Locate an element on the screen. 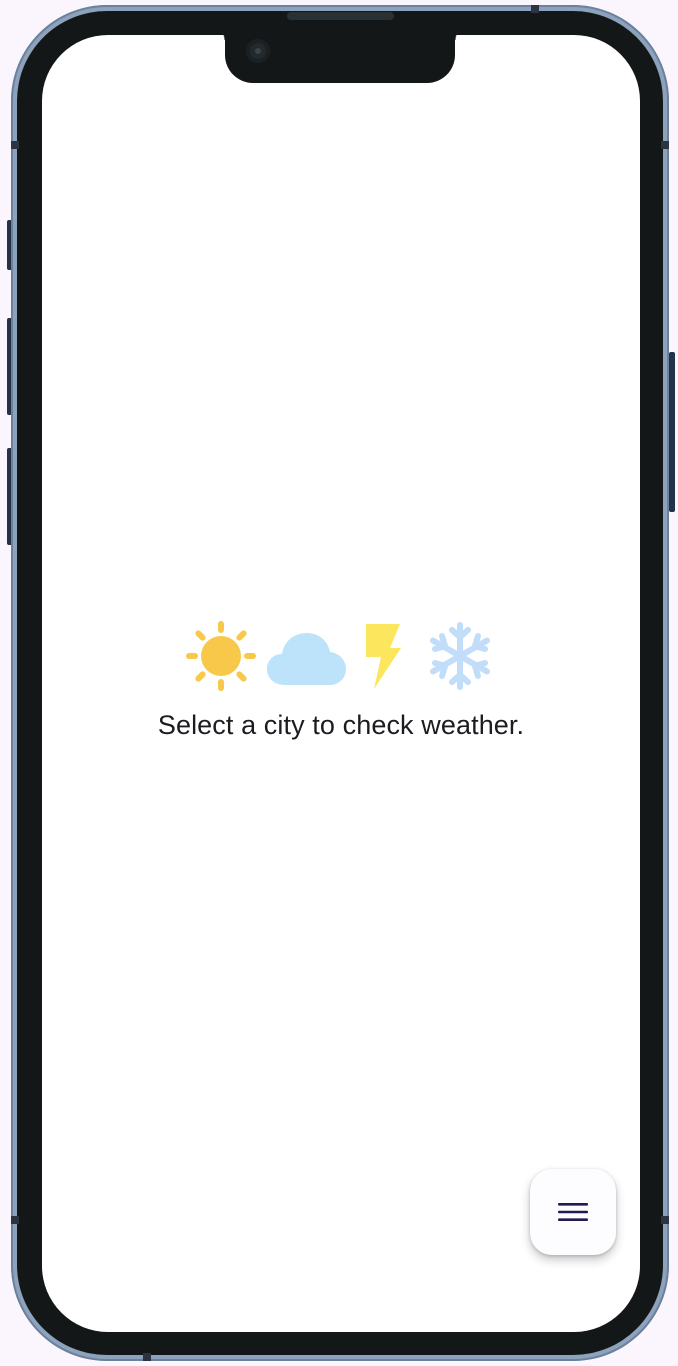  menu-button is located at coordinates (573, 1212).